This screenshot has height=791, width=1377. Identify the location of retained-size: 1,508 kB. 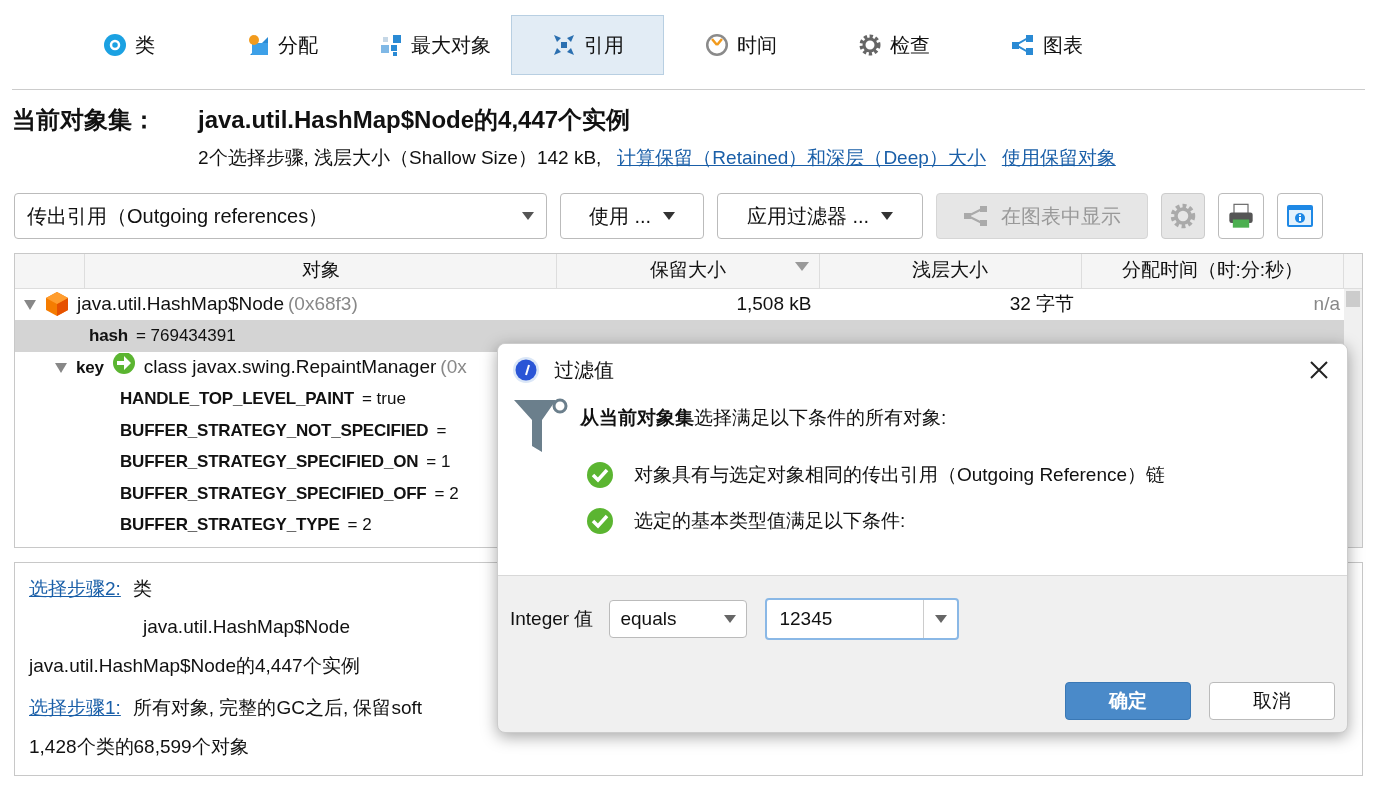
(774, 304).